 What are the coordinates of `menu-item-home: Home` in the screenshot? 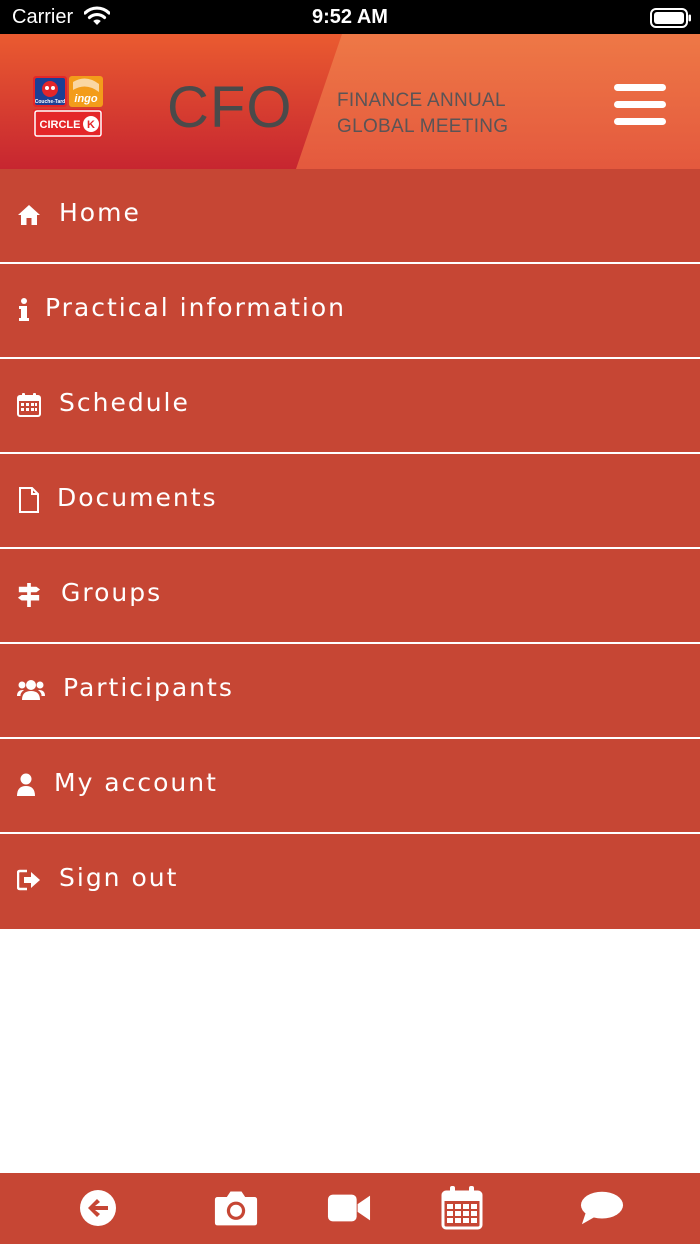 It's located at (350, 216).